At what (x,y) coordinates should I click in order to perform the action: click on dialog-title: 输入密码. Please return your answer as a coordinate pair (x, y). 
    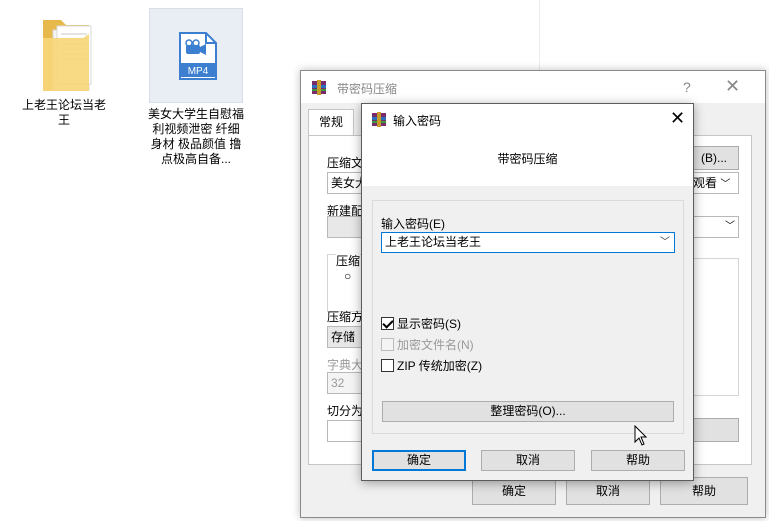
    Looking at the image, I should click on (417, 121).